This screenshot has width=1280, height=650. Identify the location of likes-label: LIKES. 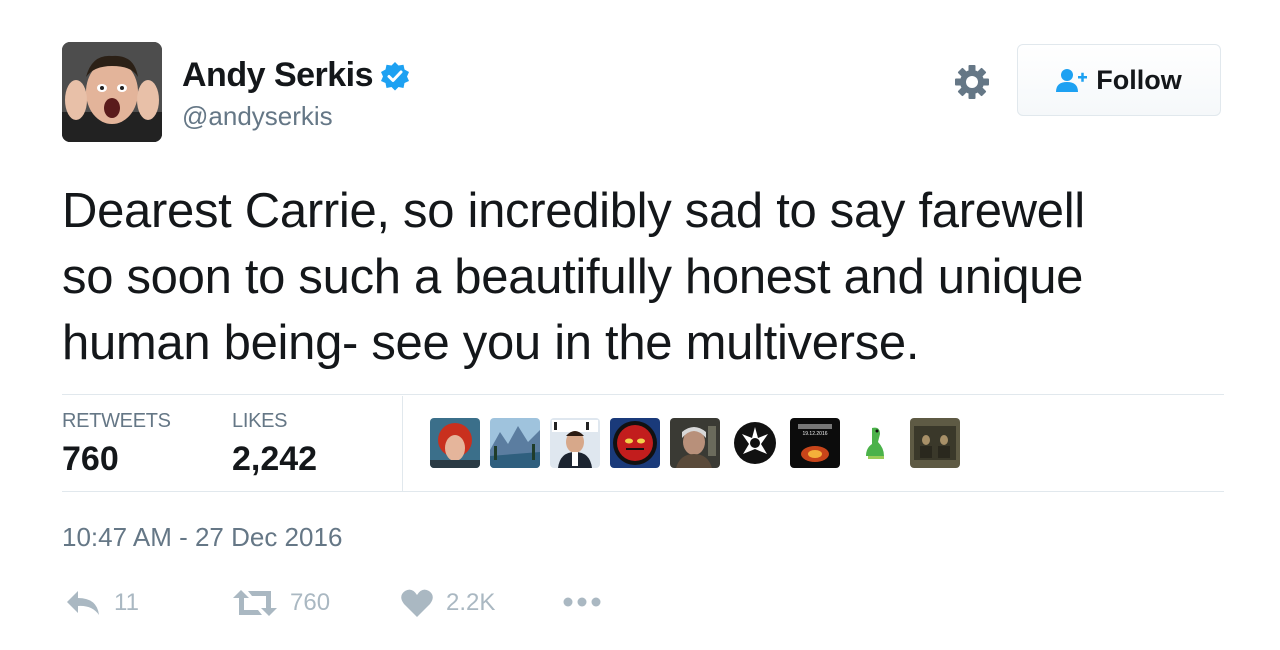
(260, 421).